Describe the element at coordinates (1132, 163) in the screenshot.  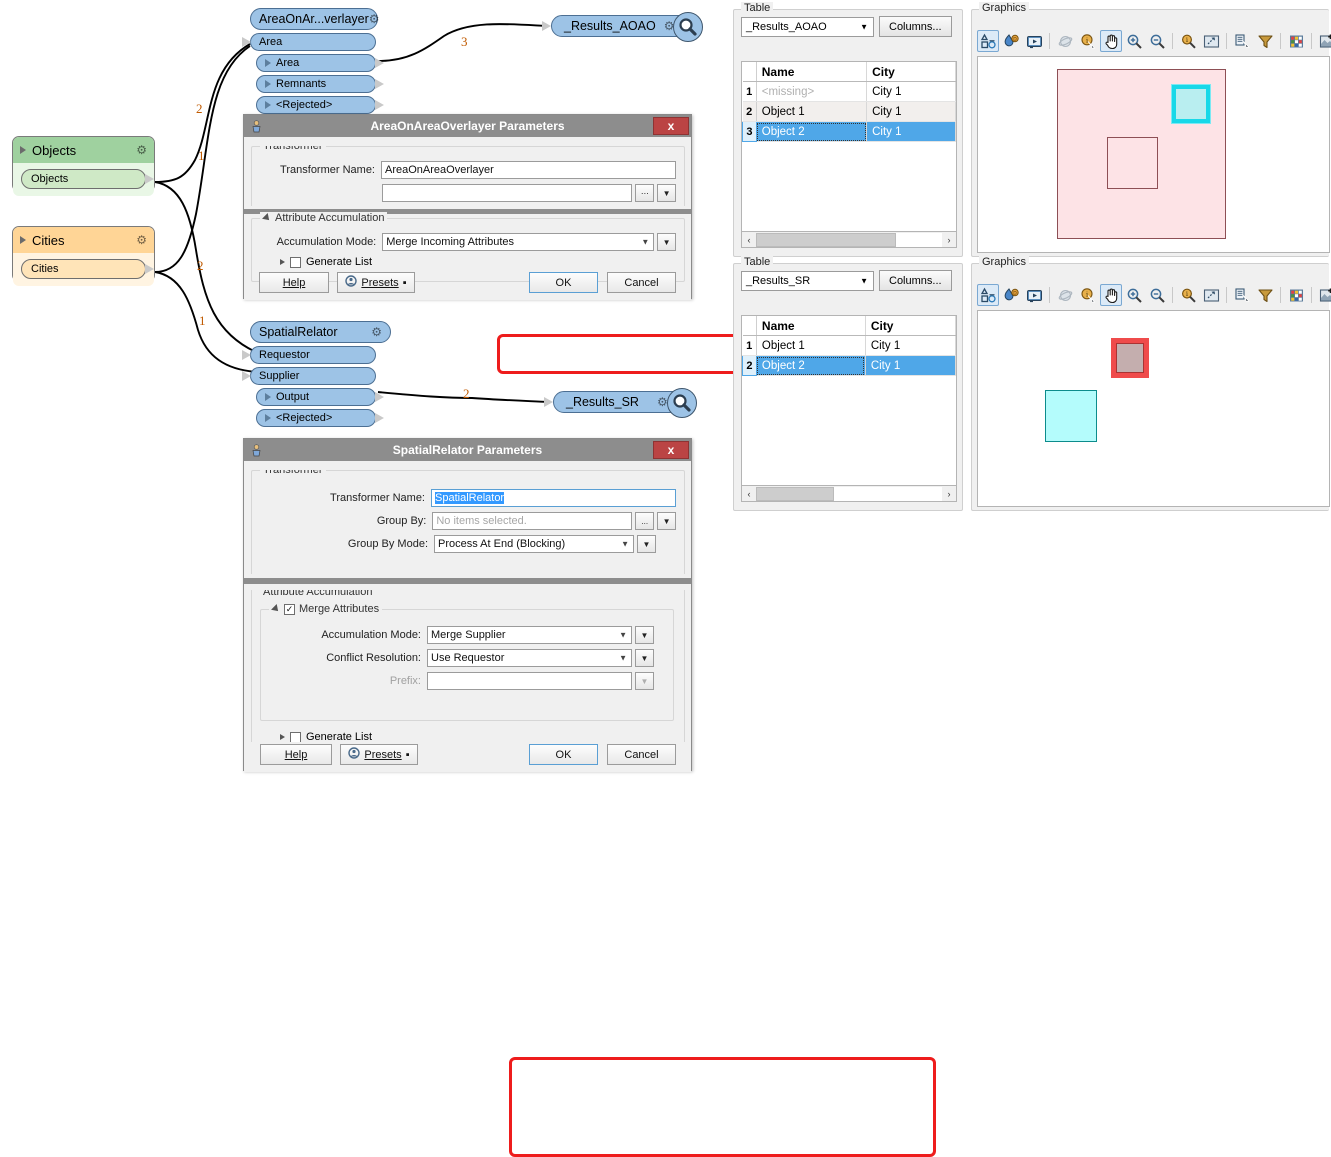
I see `inner-outline-polygon` at that location.